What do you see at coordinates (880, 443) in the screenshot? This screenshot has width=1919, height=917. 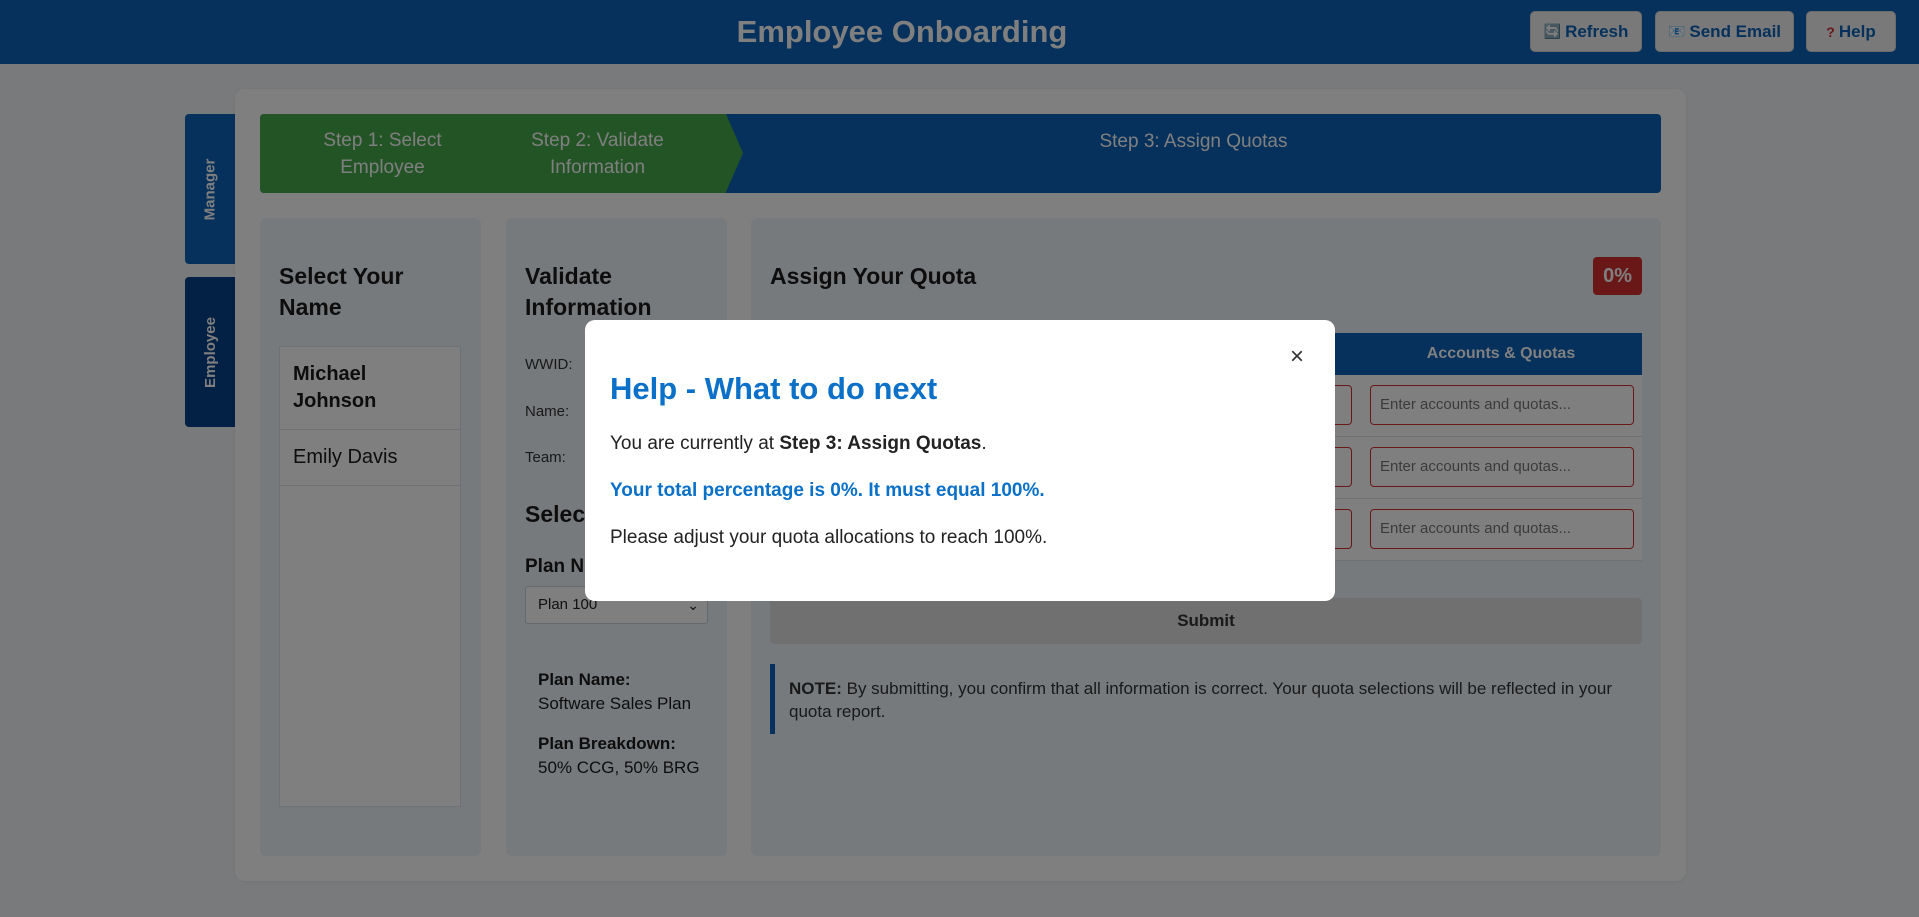 I see `modal-current-step-name: Step 3: Assign Quotas` at bounding box center [880, 443].